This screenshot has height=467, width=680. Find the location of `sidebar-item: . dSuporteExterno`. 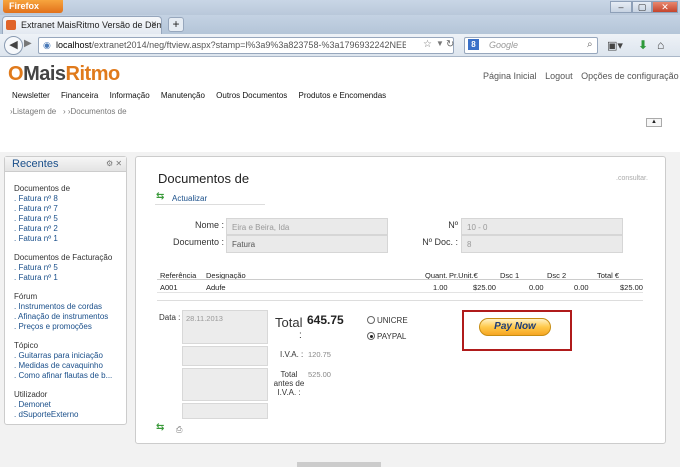

sidebar-item: . dSuporteExterno is located at coordinates (46, 415).